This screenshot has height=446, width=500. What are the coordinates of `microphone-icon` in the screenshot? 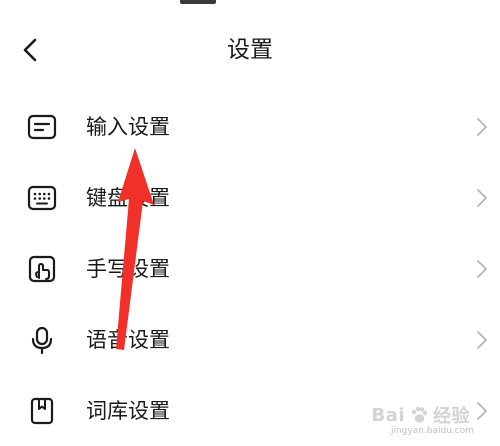 It's located at (42, 340).